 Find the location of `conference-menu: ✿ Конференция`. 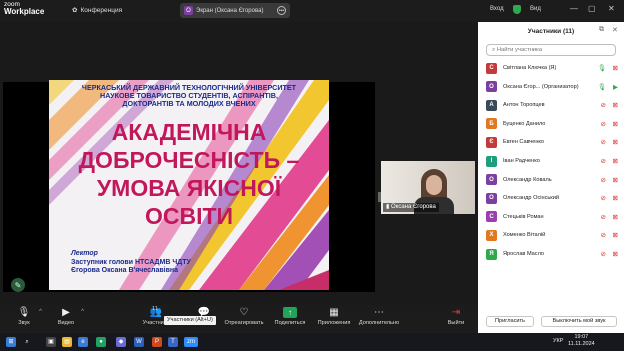

conference-menu: ✿ Конференция is located at coordinates (97, 10).